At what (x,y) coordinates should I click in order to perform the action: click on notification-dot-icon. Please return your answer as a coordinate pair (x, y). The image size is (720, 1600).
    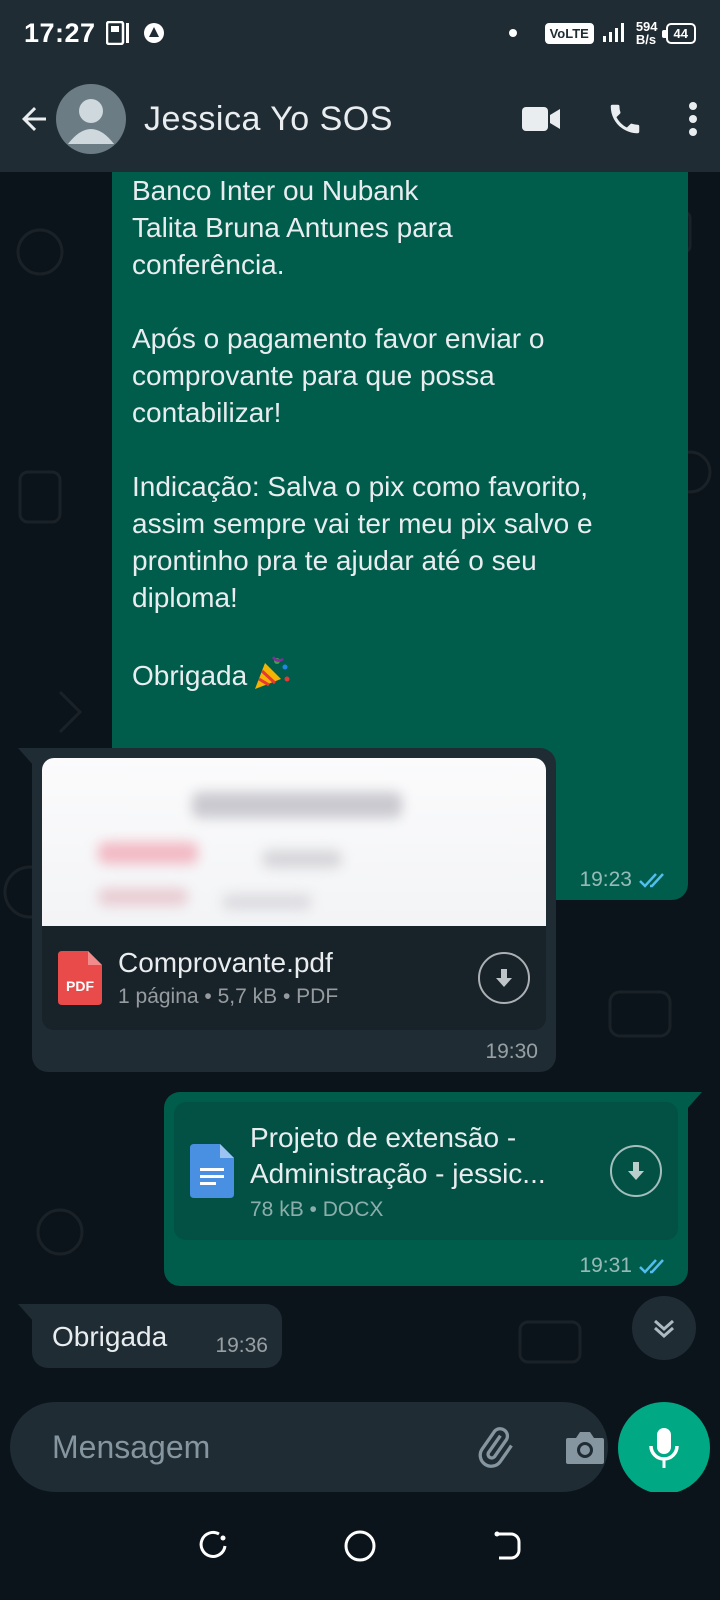
    Looking at the image, I should click on (512, 33).